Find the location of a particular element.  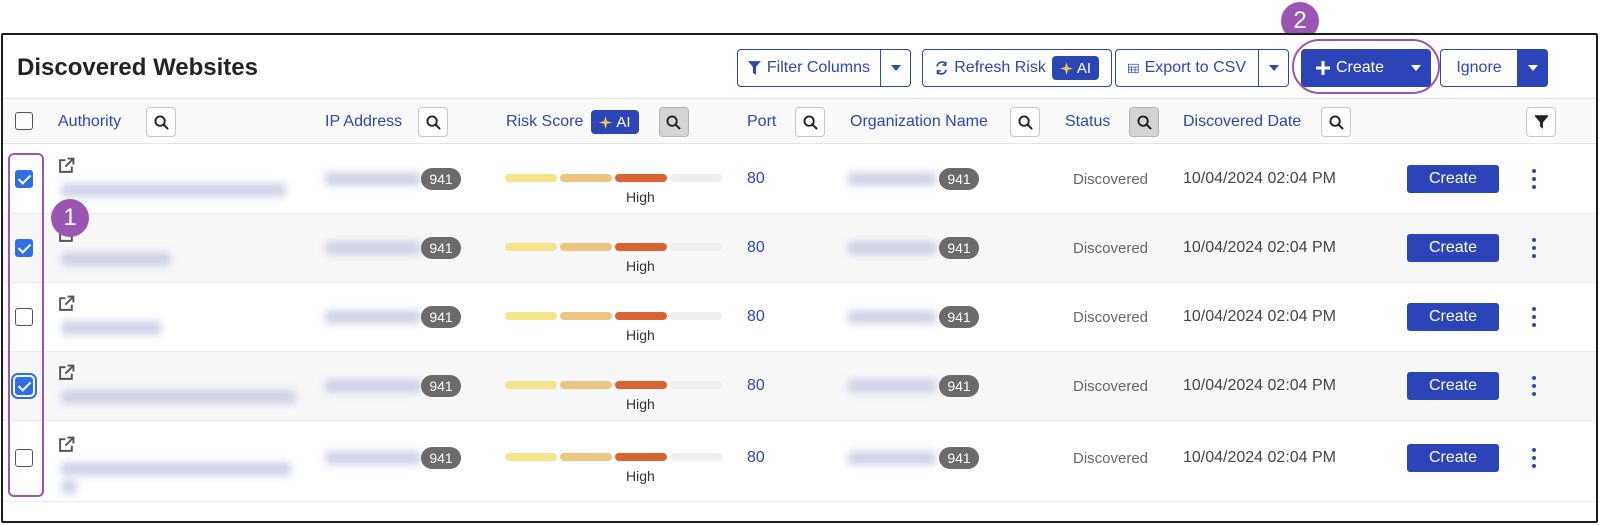

refresh-risk-group: Refresh Risk AI is located at coordinates (1017, 68).